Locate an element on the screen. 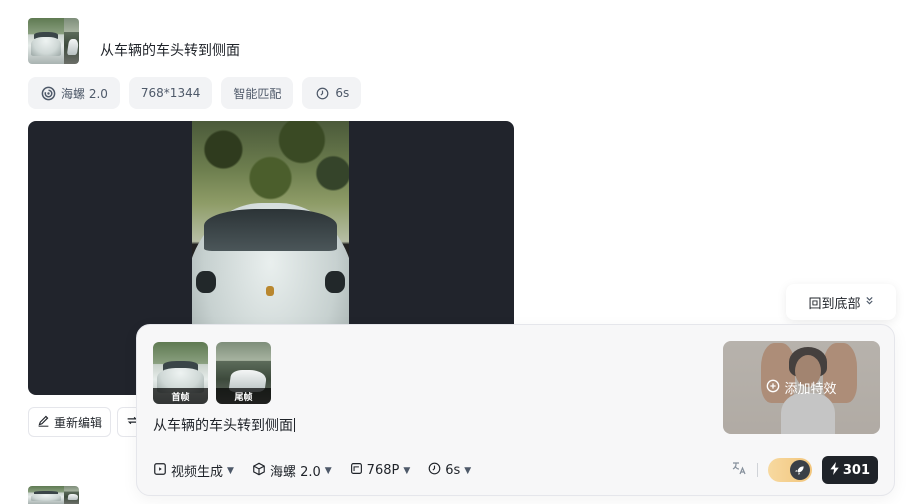 This screenshot has height=504, width=920. model-label: 海螺 2.0 is located at coordinates (295, 472).